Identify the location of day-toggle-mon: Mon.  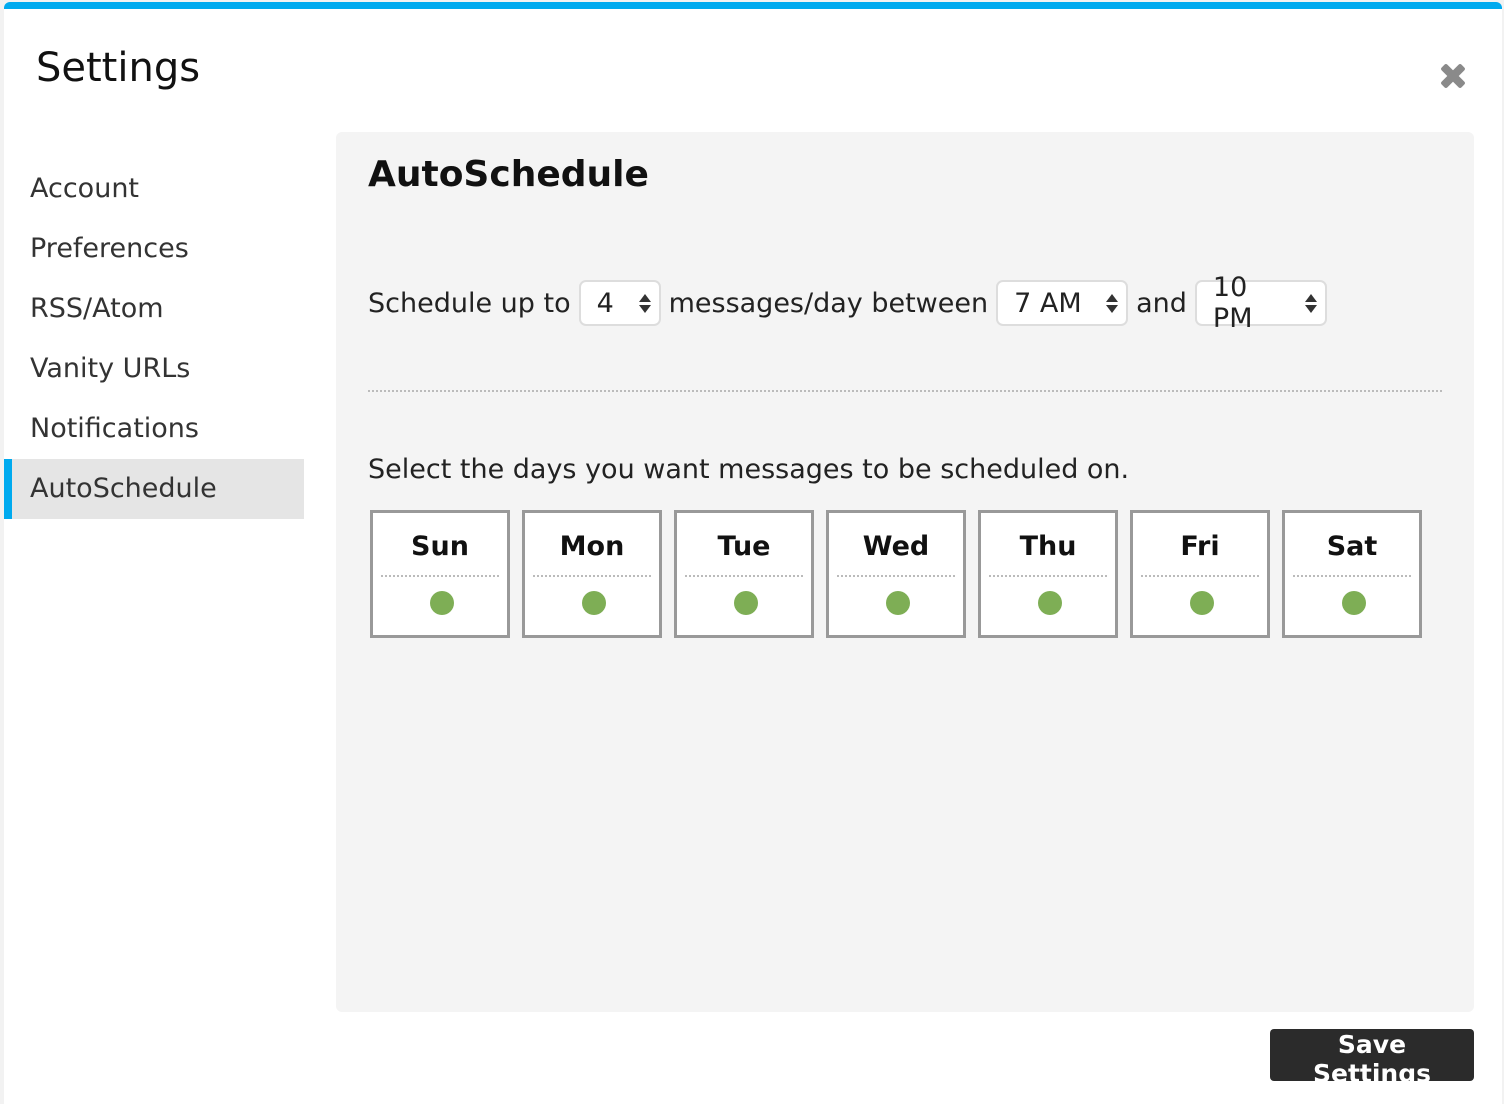
(592, 574).